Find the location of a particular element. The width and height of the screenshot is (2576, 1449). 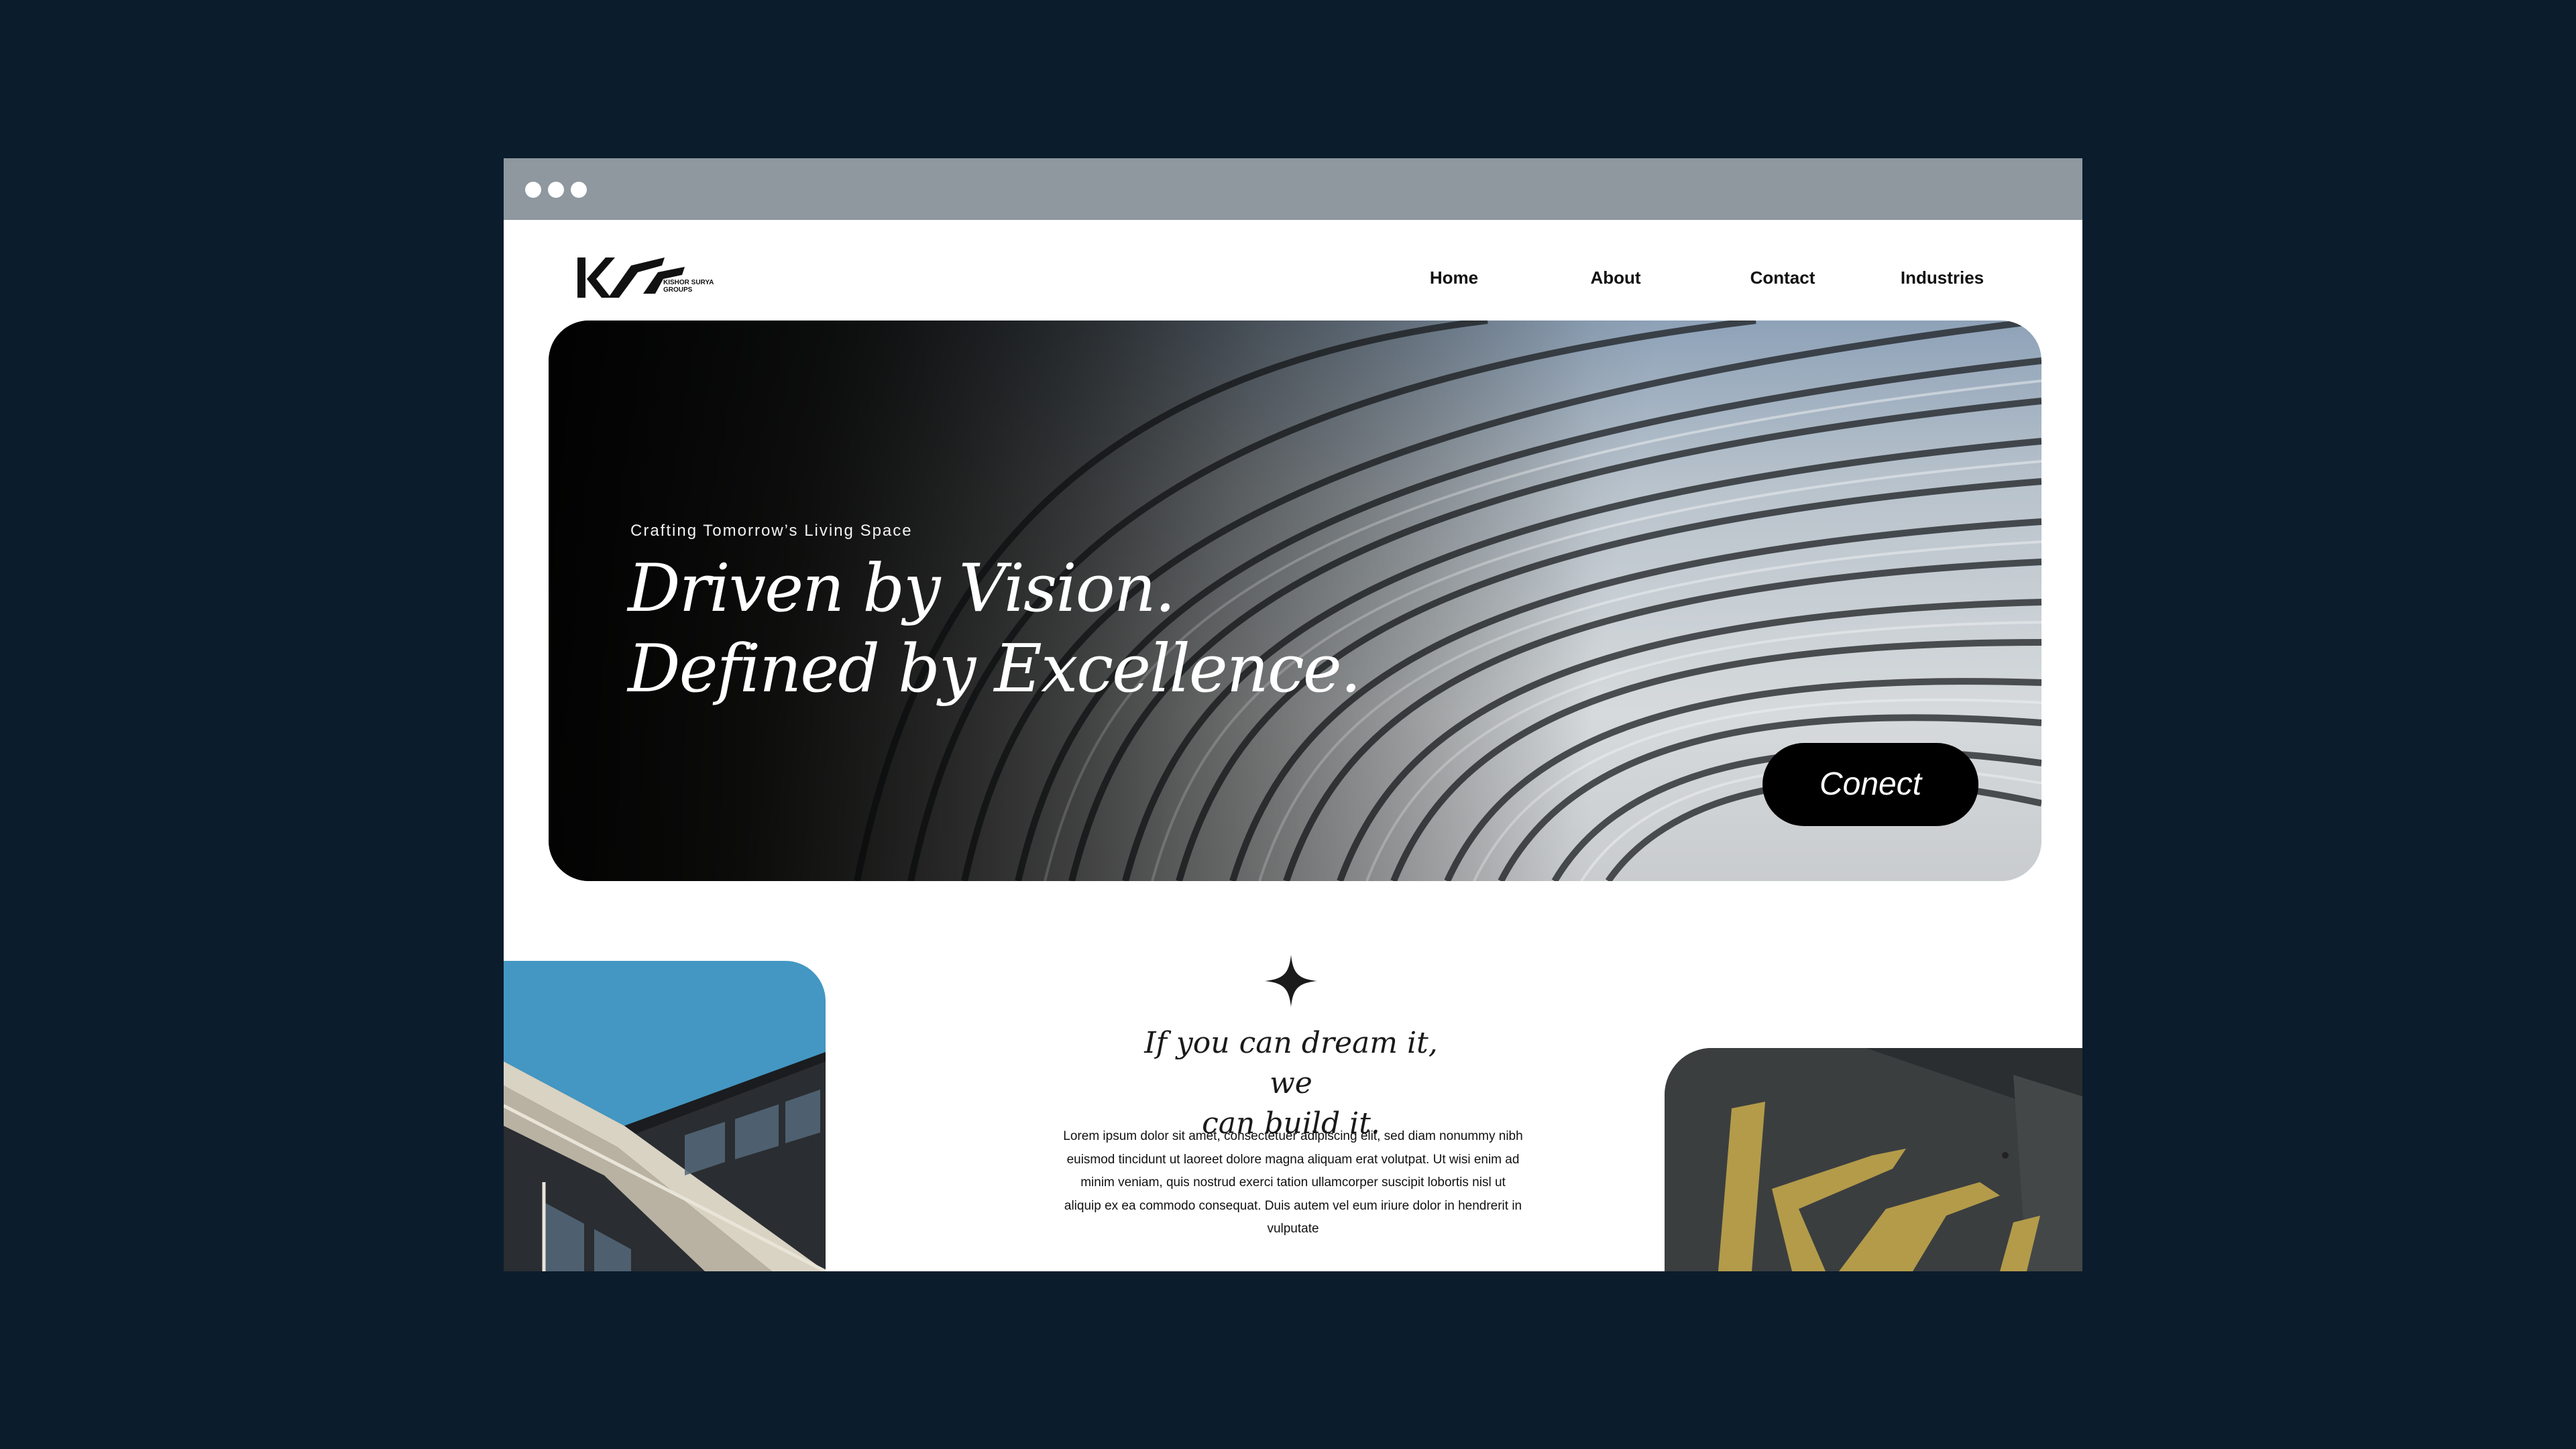

top-navigation: Home About Contact Industries is located at coordinates (1293, 278).